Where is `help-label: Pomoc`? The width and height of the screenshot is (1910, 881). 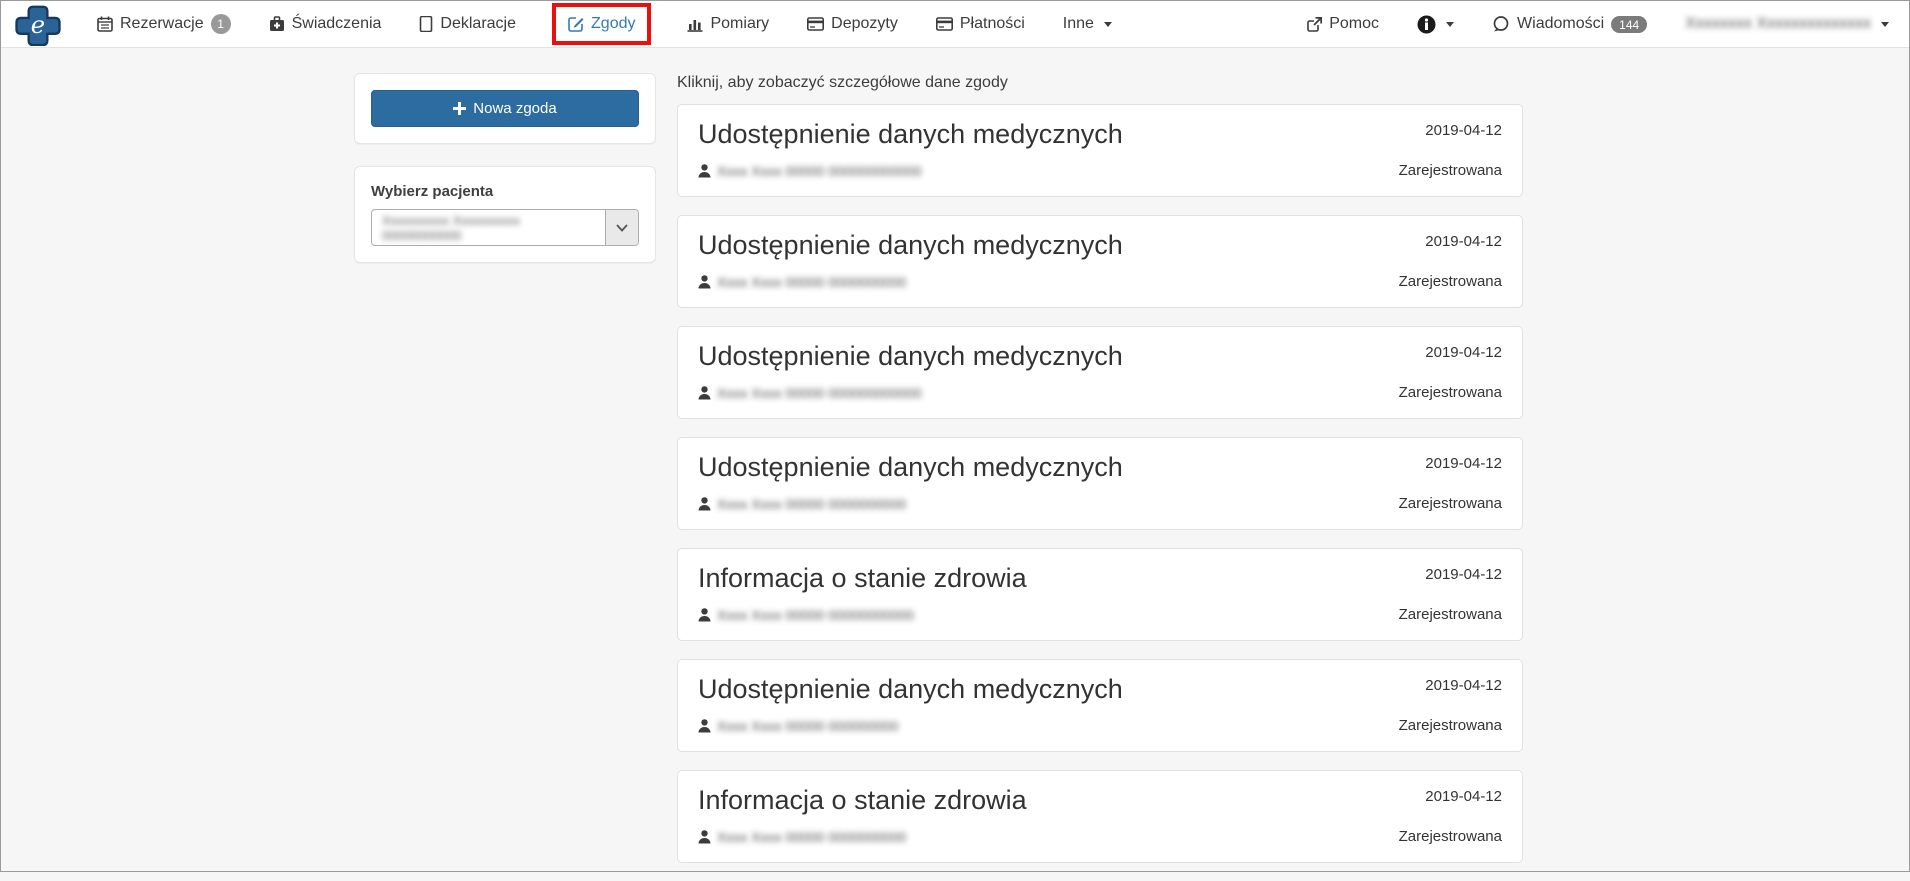
help-label: Pomoc is located at coordinates (1354, 23).